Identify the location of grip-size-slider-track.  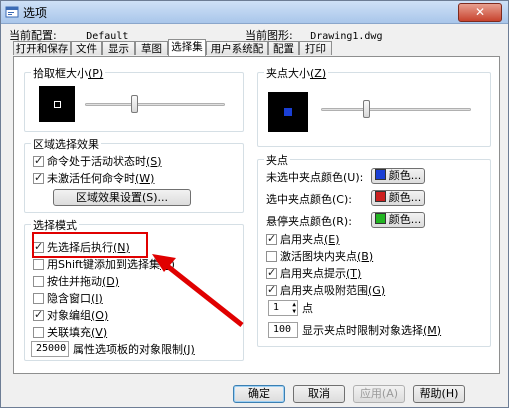
(396, 109).